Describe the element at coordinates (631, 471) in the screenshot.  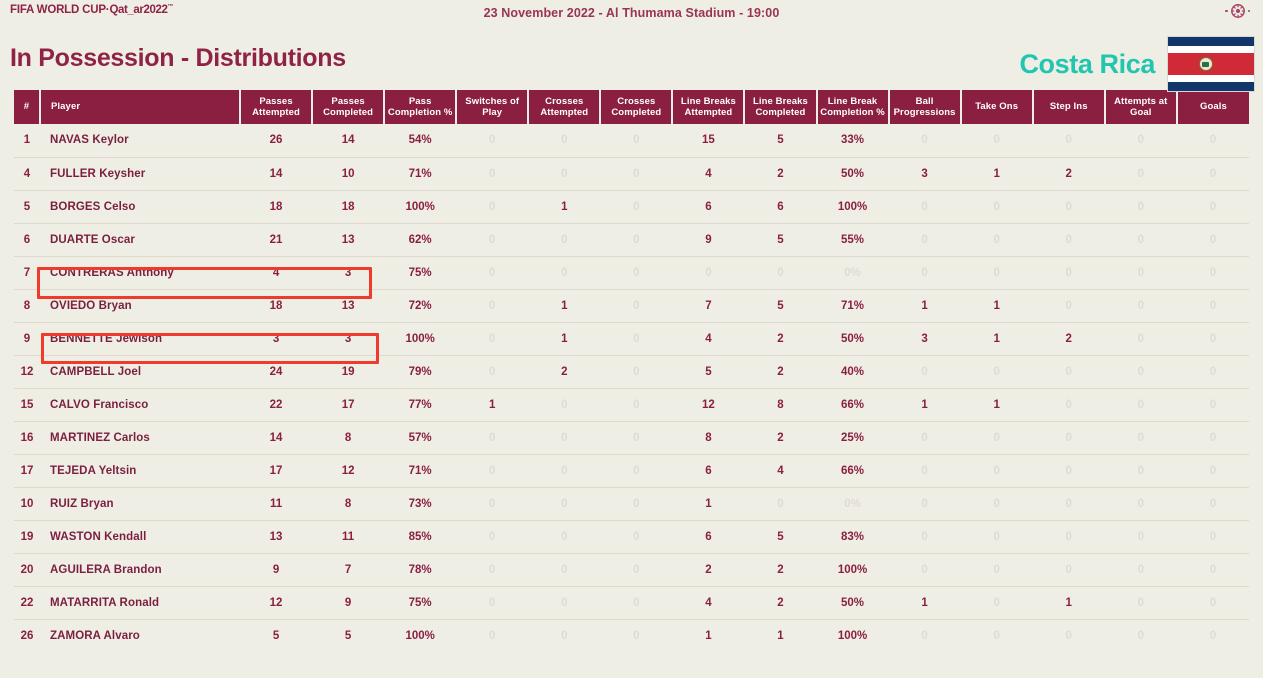
I see `table-row: 17 TEJEDA Yeltsin 17 12 71% 0 0 0 6 4 66% 0 0 0 0 0` at that location.